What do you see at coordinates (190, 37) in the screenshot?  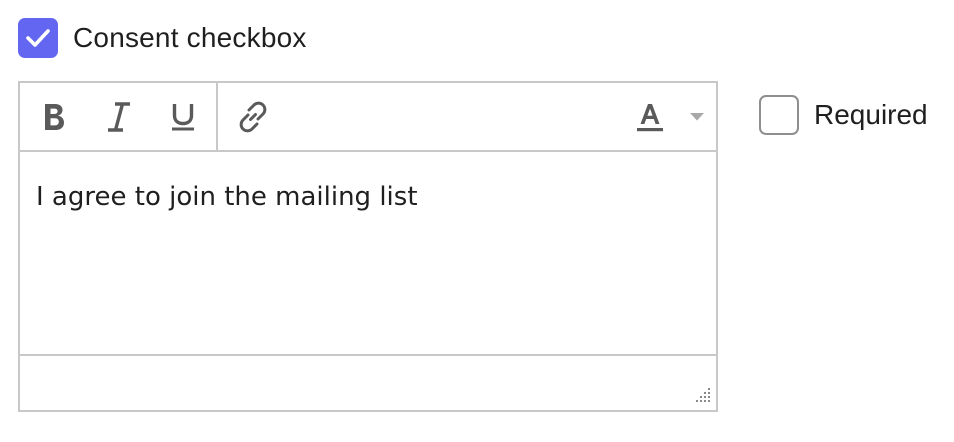 I see `consent-checkbox-label: Consent checkbox` at bounding box center [190, 37].